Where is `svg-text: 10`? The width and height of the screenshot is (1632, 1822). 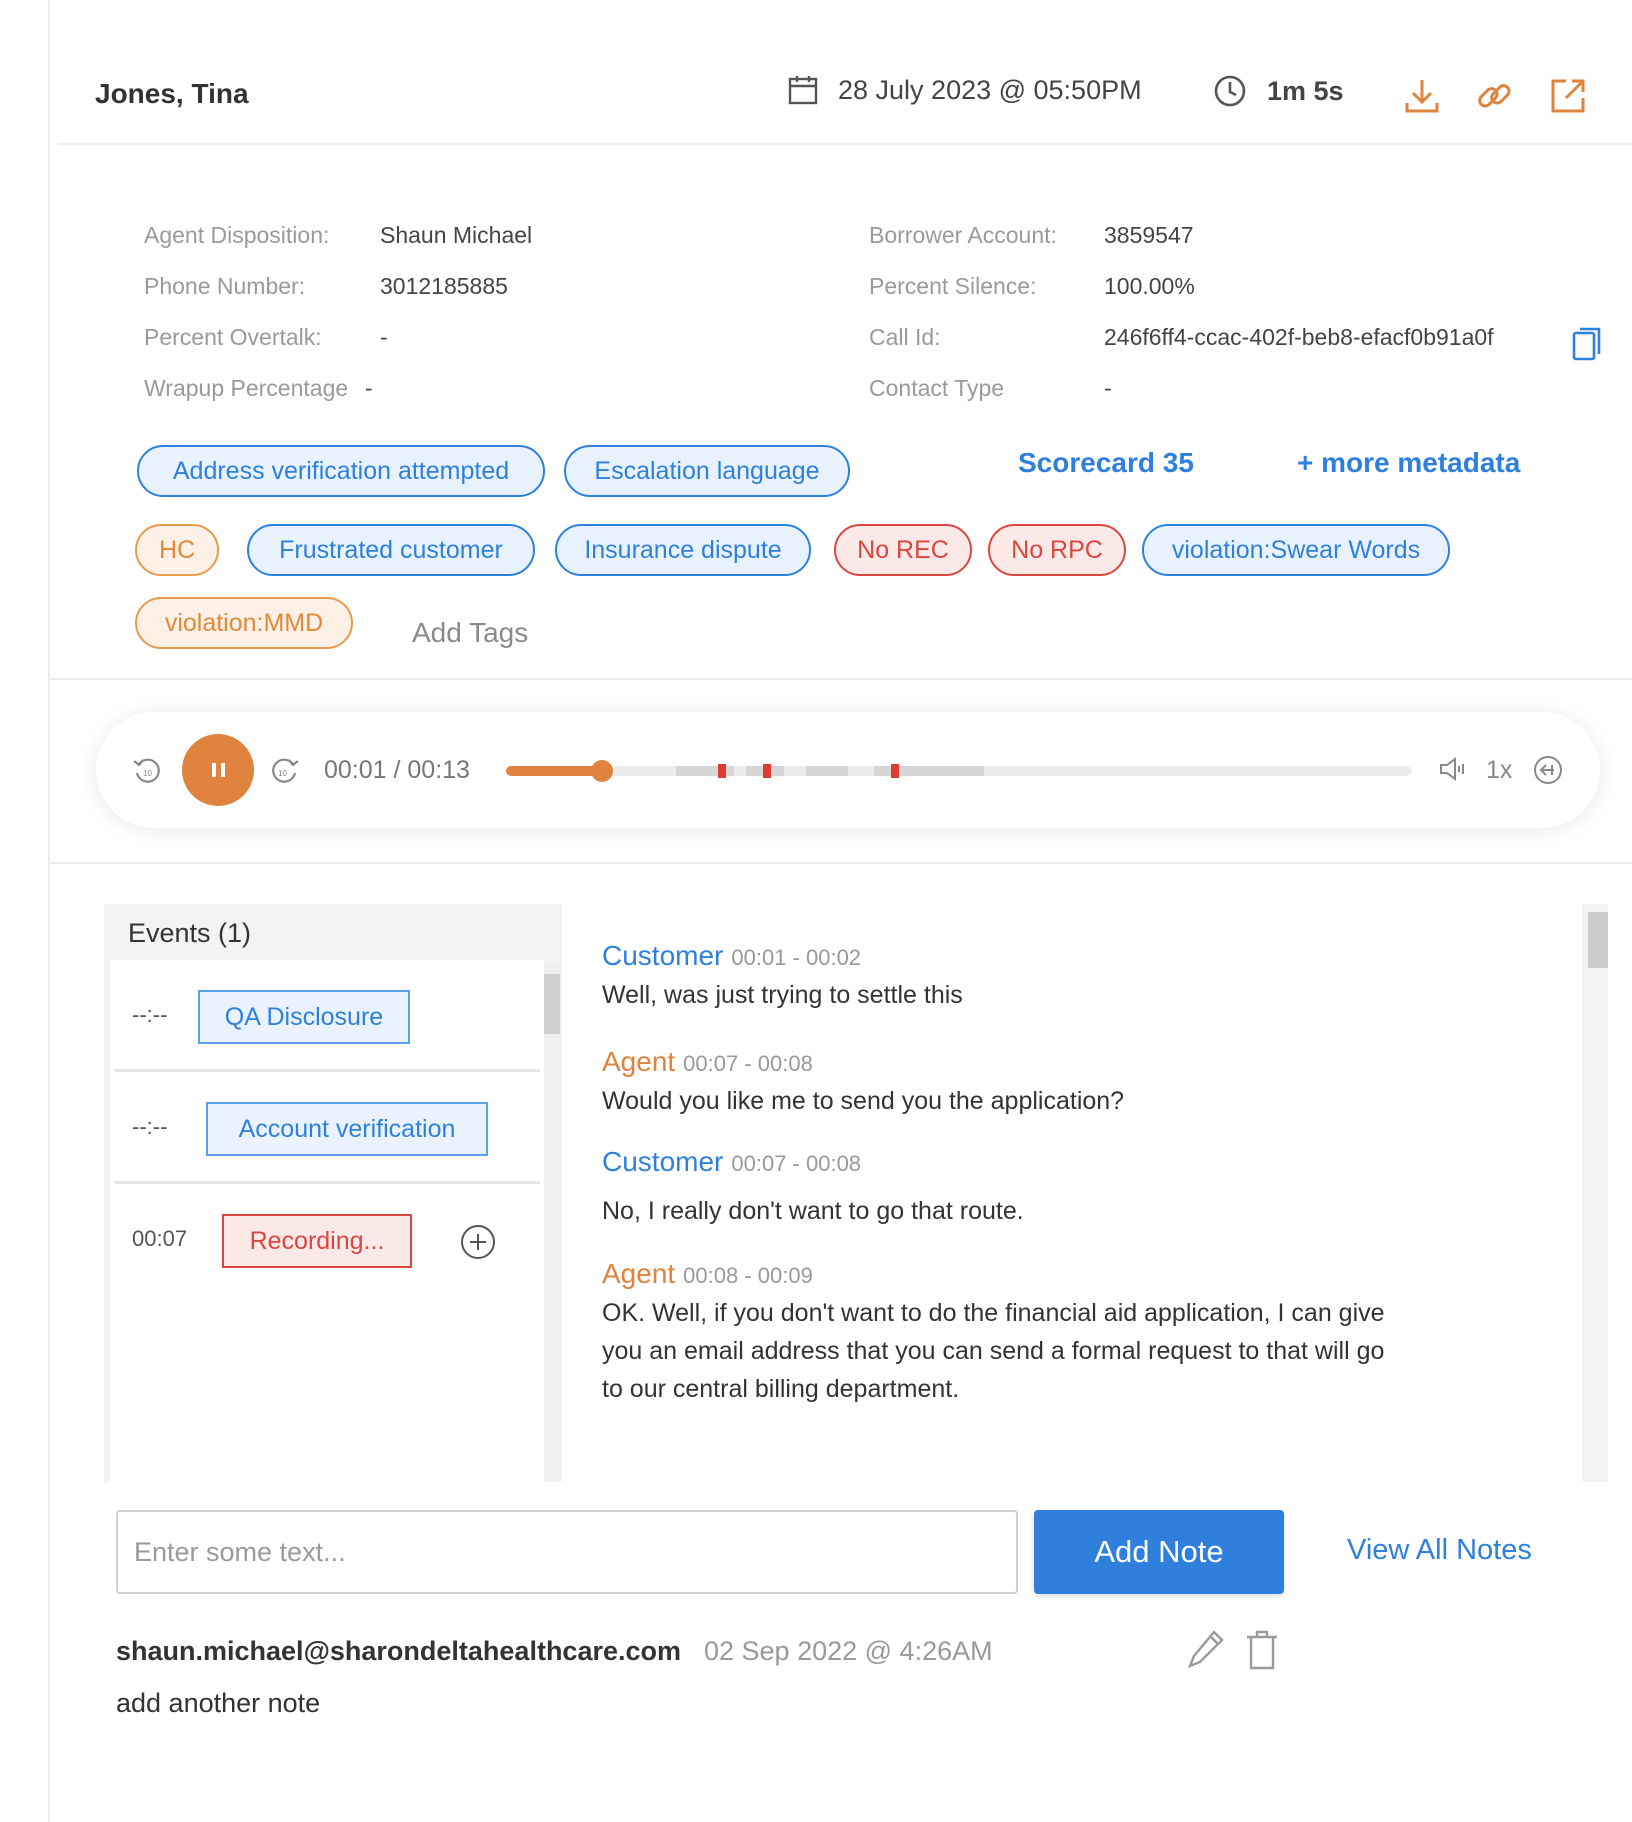
svg-text: 10 is located at coordinates (282, 773).